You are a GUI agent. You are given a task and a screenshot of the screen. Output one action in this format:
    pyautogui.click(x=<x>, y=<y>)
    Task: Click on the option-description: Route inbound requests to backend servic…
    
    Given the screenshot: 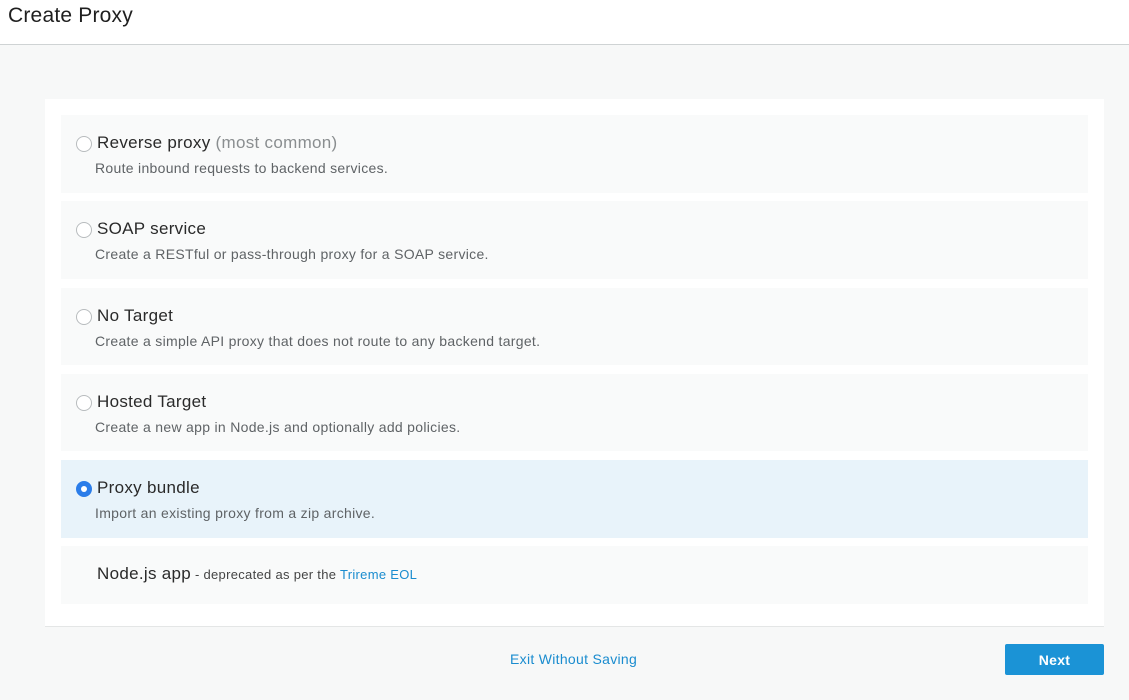 What is the action you would take?
    pyautogui.click(x=242, y=168)
    